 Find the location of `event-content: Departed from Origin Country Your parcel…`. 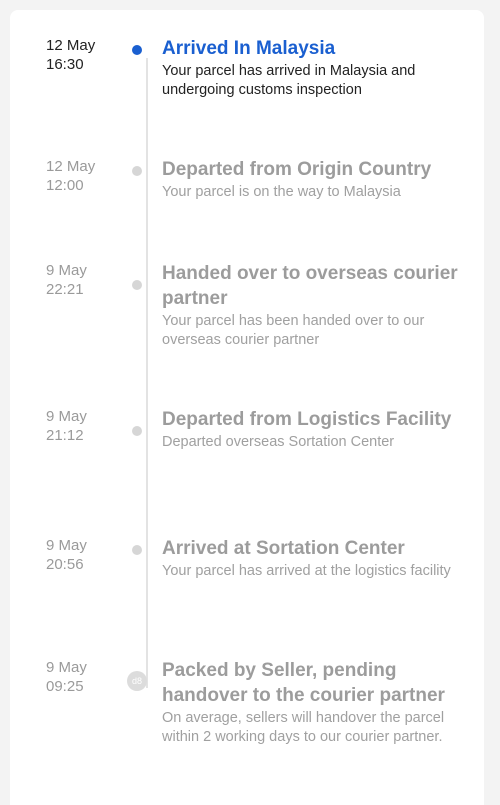

event-content: Departed from Origin Country Your parcel… is located at coordinates (312, 179).